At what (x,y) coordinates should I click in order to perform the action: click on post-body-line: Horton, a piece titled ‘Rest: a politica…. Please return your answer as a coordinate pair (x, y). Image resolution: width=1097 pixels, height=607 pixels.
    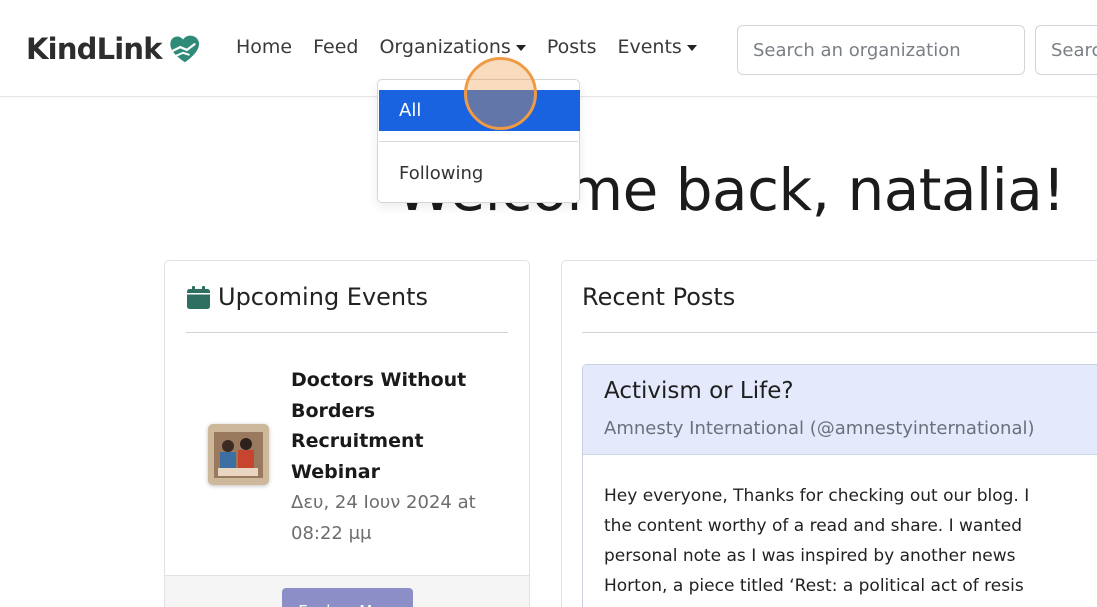
    Looking at the image, I should click on (814, 586).